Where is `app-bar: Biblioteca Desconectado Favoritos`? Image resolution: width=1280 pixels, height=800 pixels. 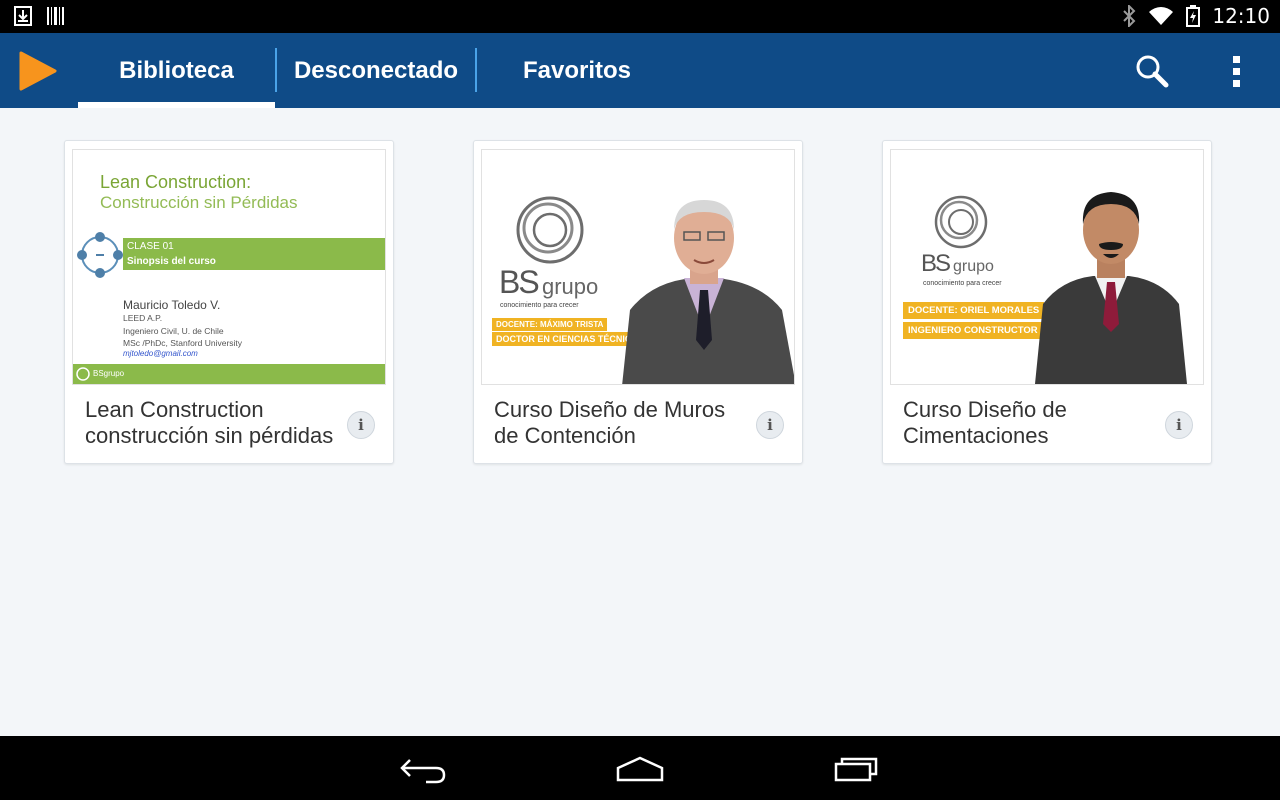
app-bar: Biblioteca Desconectado Favoritos is located at coordinates (640, 70).